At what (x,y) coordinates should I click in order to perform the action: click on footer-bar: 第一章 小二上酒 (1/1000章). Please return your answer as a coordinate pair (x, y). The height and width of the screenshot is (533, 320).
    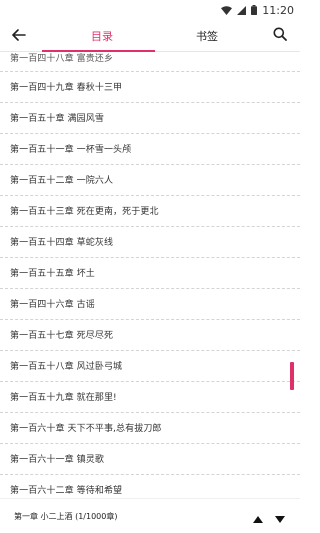
    Looking at the image, I should click on (150, 515).